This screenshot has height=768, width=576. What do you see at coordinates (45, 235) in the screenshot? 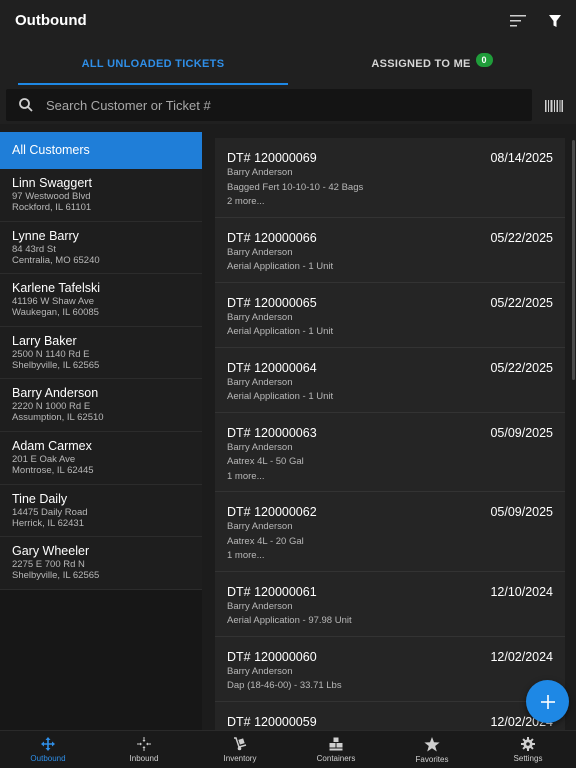
I see `customer-name: Lynne Barry` at bounding box center [45, 235].